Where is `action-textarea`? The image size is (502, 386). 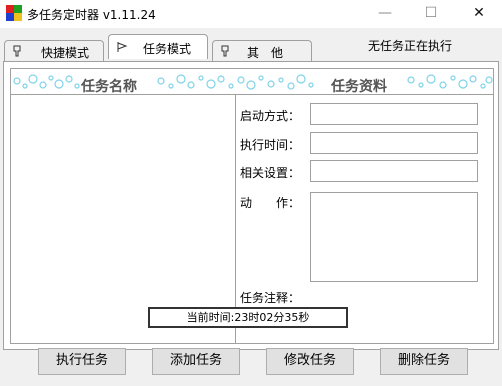 action-textarea is located at coordinates (394, 237).